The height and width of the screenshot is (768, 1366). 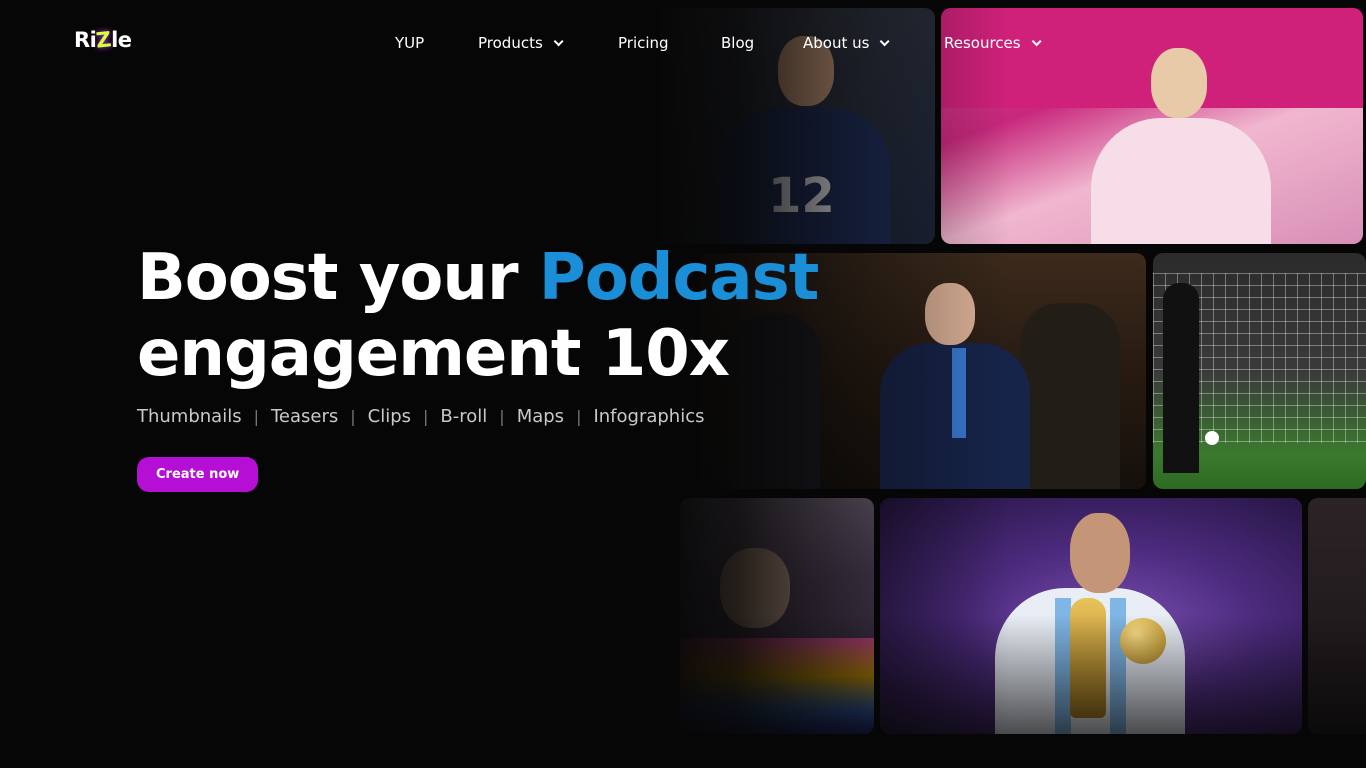 What do you see at coordinates (104, 40) in the screenshot?
I see `logo-z-mark: Z` at bounding box center [104, 40].